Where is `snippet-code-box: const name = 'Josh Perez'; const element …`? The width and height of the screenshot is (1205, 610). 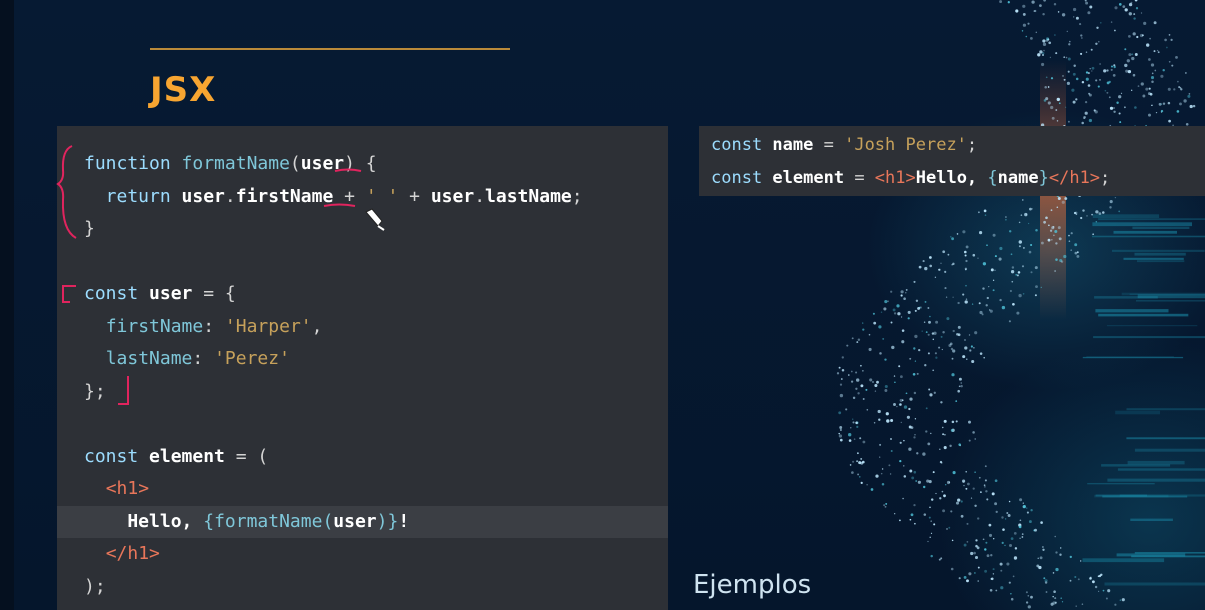 snippet-code-box: const name = 'Josh Perez'; const element … is located at coordinates (952, 161).